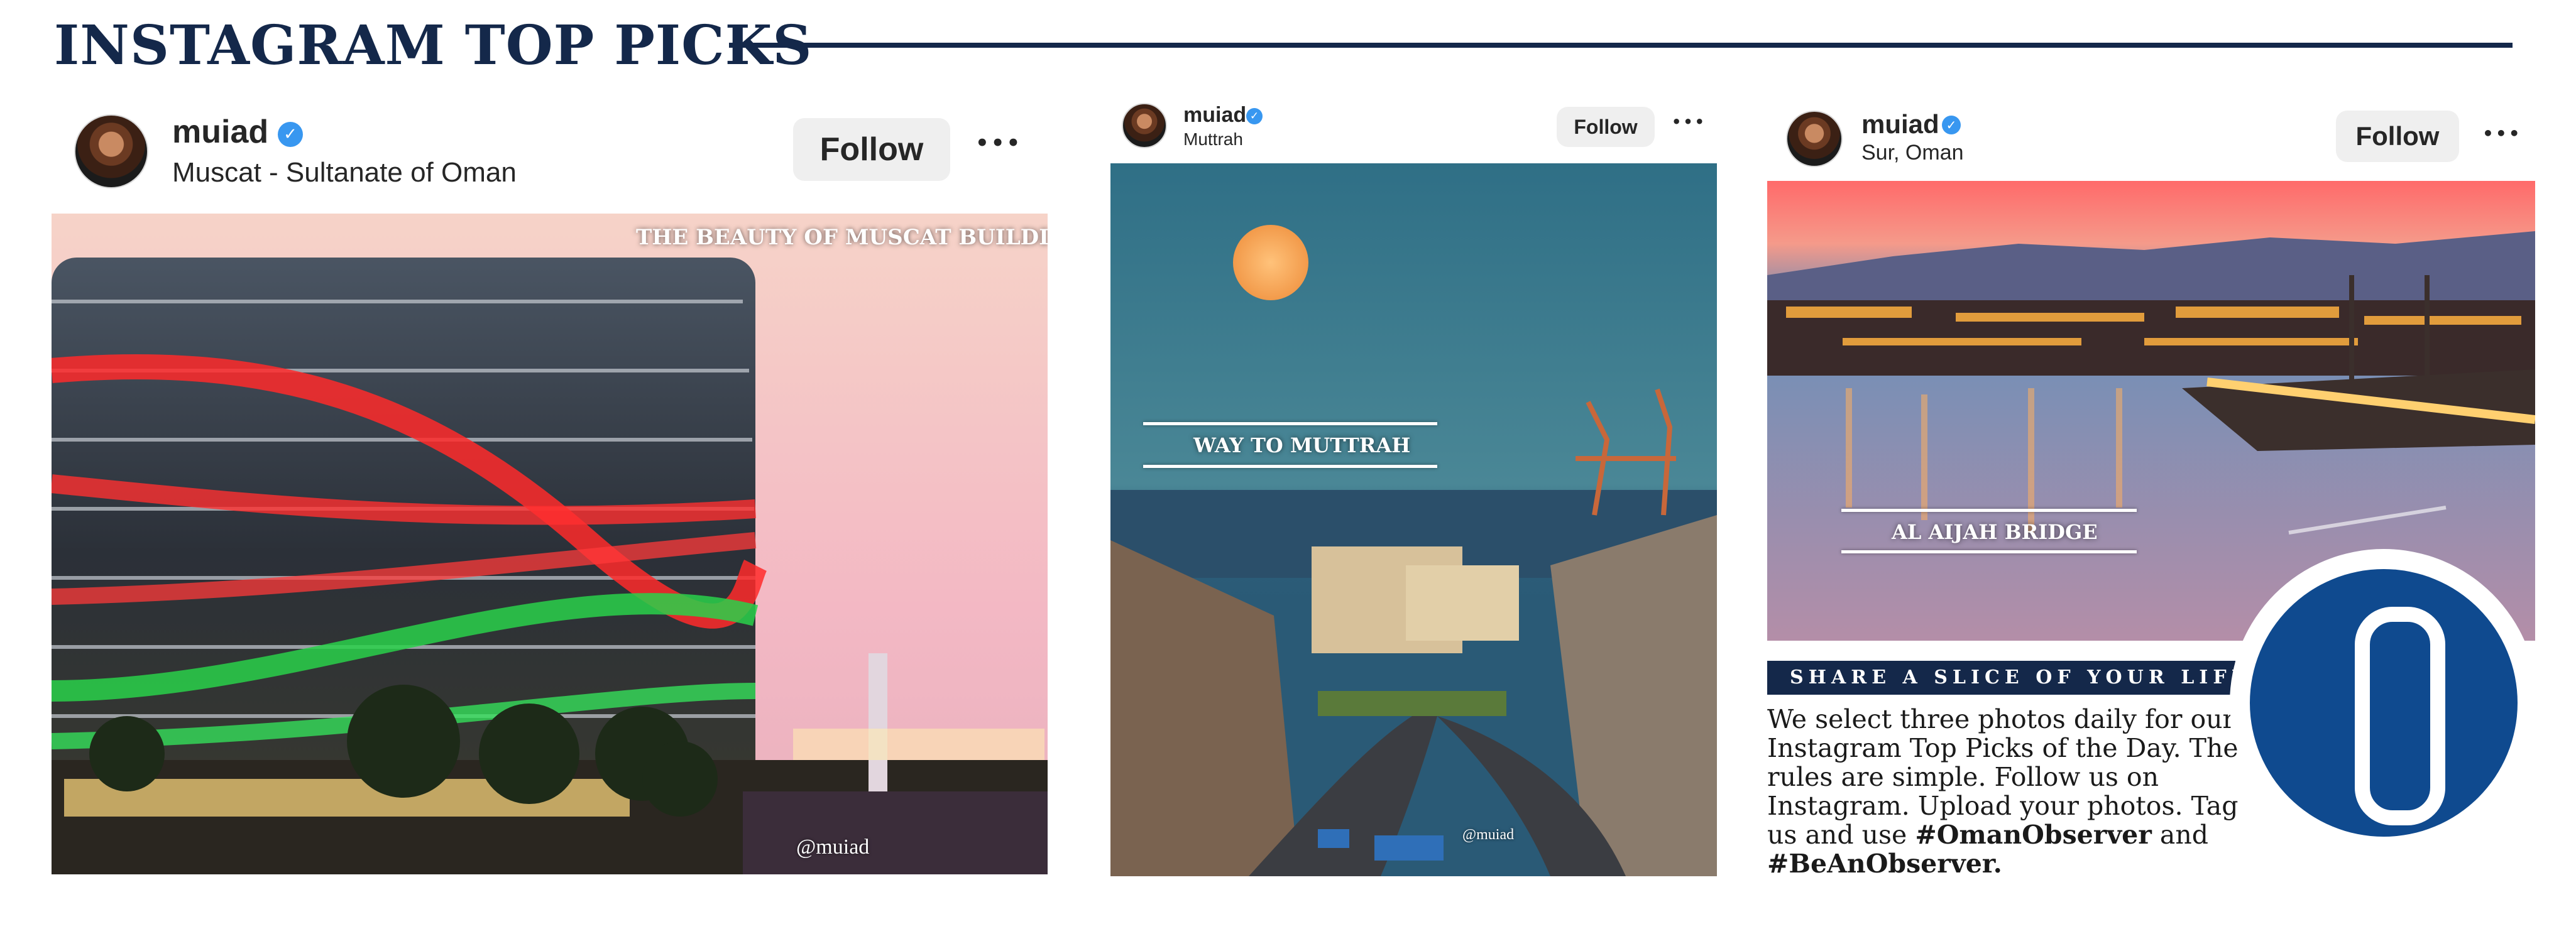  What do you see at coordinates (1621, 45) in the screenshot?
I see `title-divider` at bounding box center [1621, 45].